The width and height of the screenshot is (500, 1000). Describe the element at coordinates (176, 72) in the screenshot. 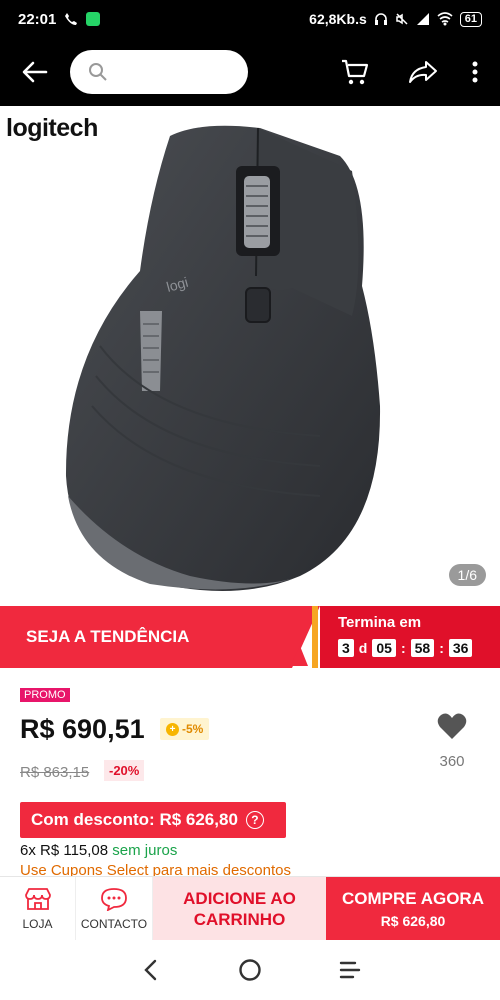

I see `search-input` at that location.